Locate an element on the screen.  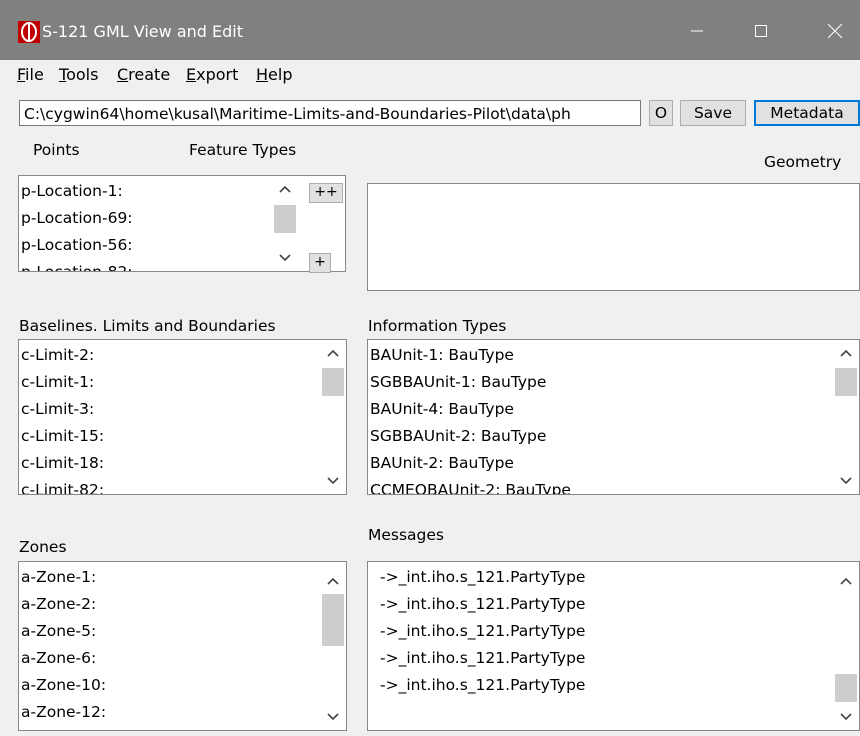
maximize-button is located at coordinates (761, 31).